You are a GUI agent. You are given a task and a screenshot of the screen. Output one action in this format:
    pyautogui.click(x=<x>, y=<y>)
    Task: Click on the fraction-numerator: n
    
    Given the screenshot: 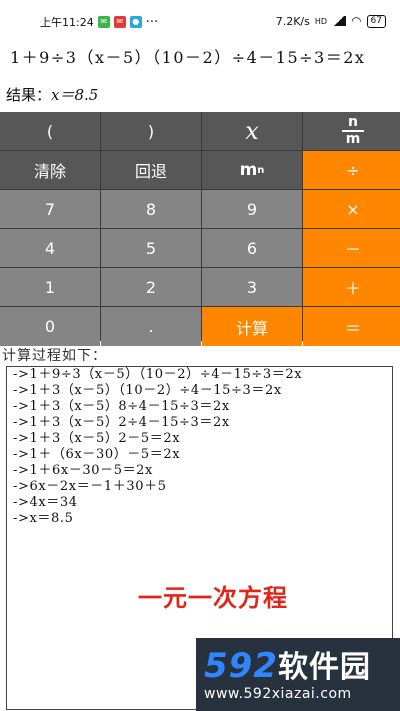 What is the action you would take?
    pyautogui.click(x=353, y=122)
    